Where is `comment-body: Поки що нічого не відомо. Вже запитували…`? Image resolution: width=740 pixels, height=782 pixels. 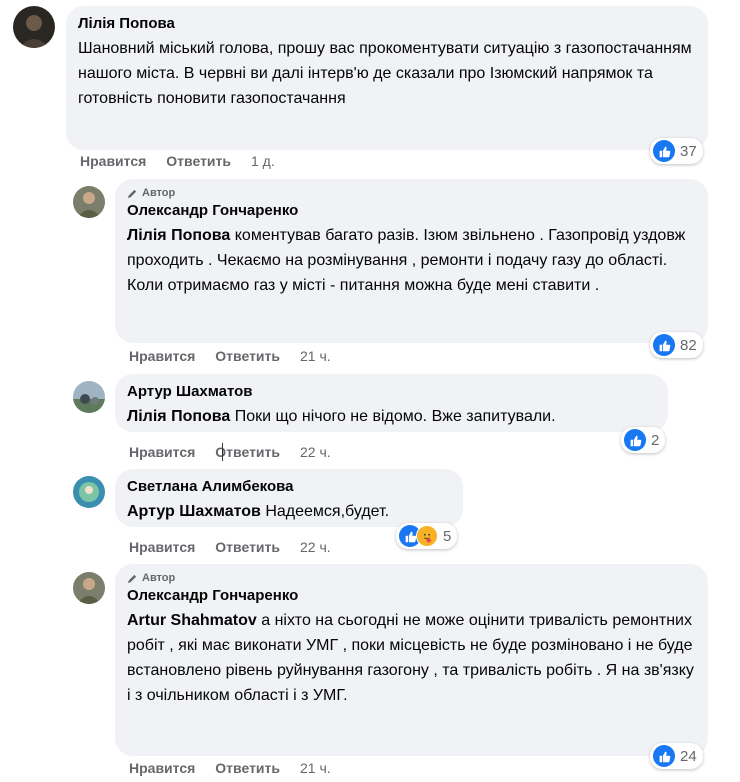 comment-body: Поки що нічого не відомо. Вже запитували… is located at coordinates (393, 416).